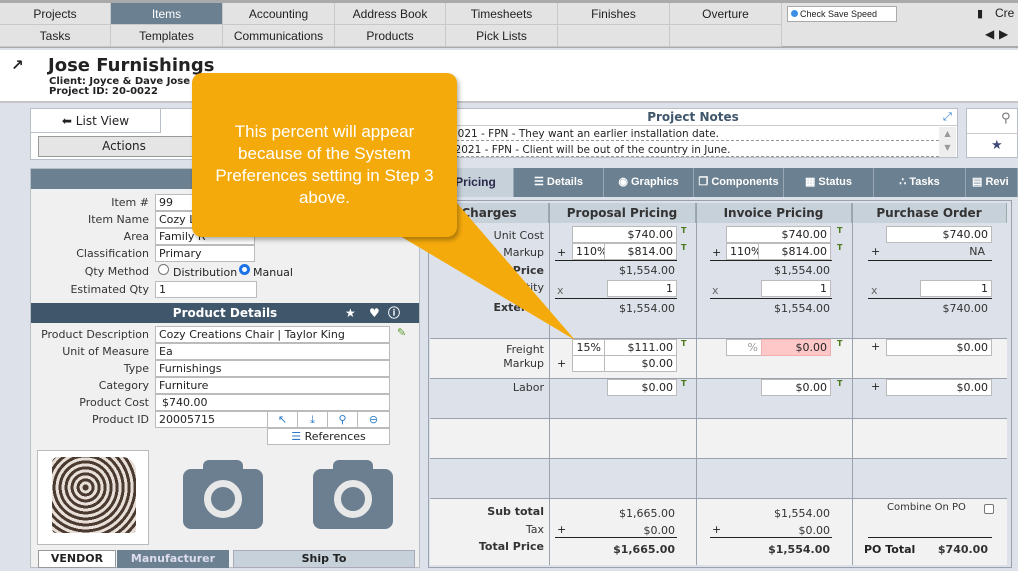 Image resolution: width=1018 pixels, height=571 pixels. Describe the element at coordinates (482, 267) in the screenshot. I see `callout-pointer` at that location.